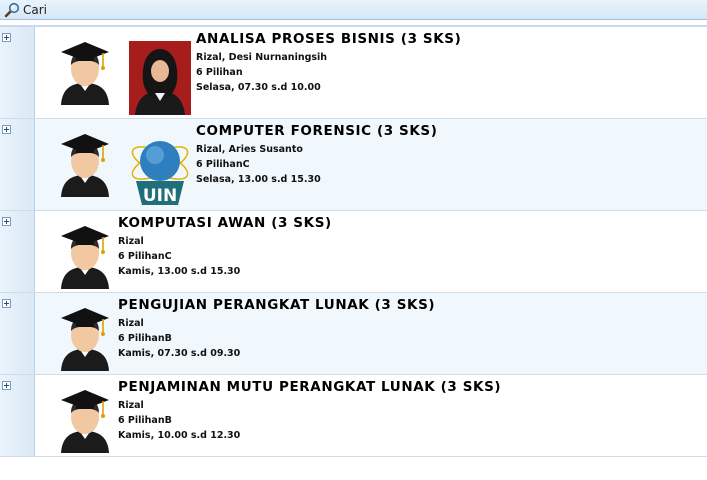 The image size is (707, 480). I want to click on lecturer-photo, so click(160, 78).